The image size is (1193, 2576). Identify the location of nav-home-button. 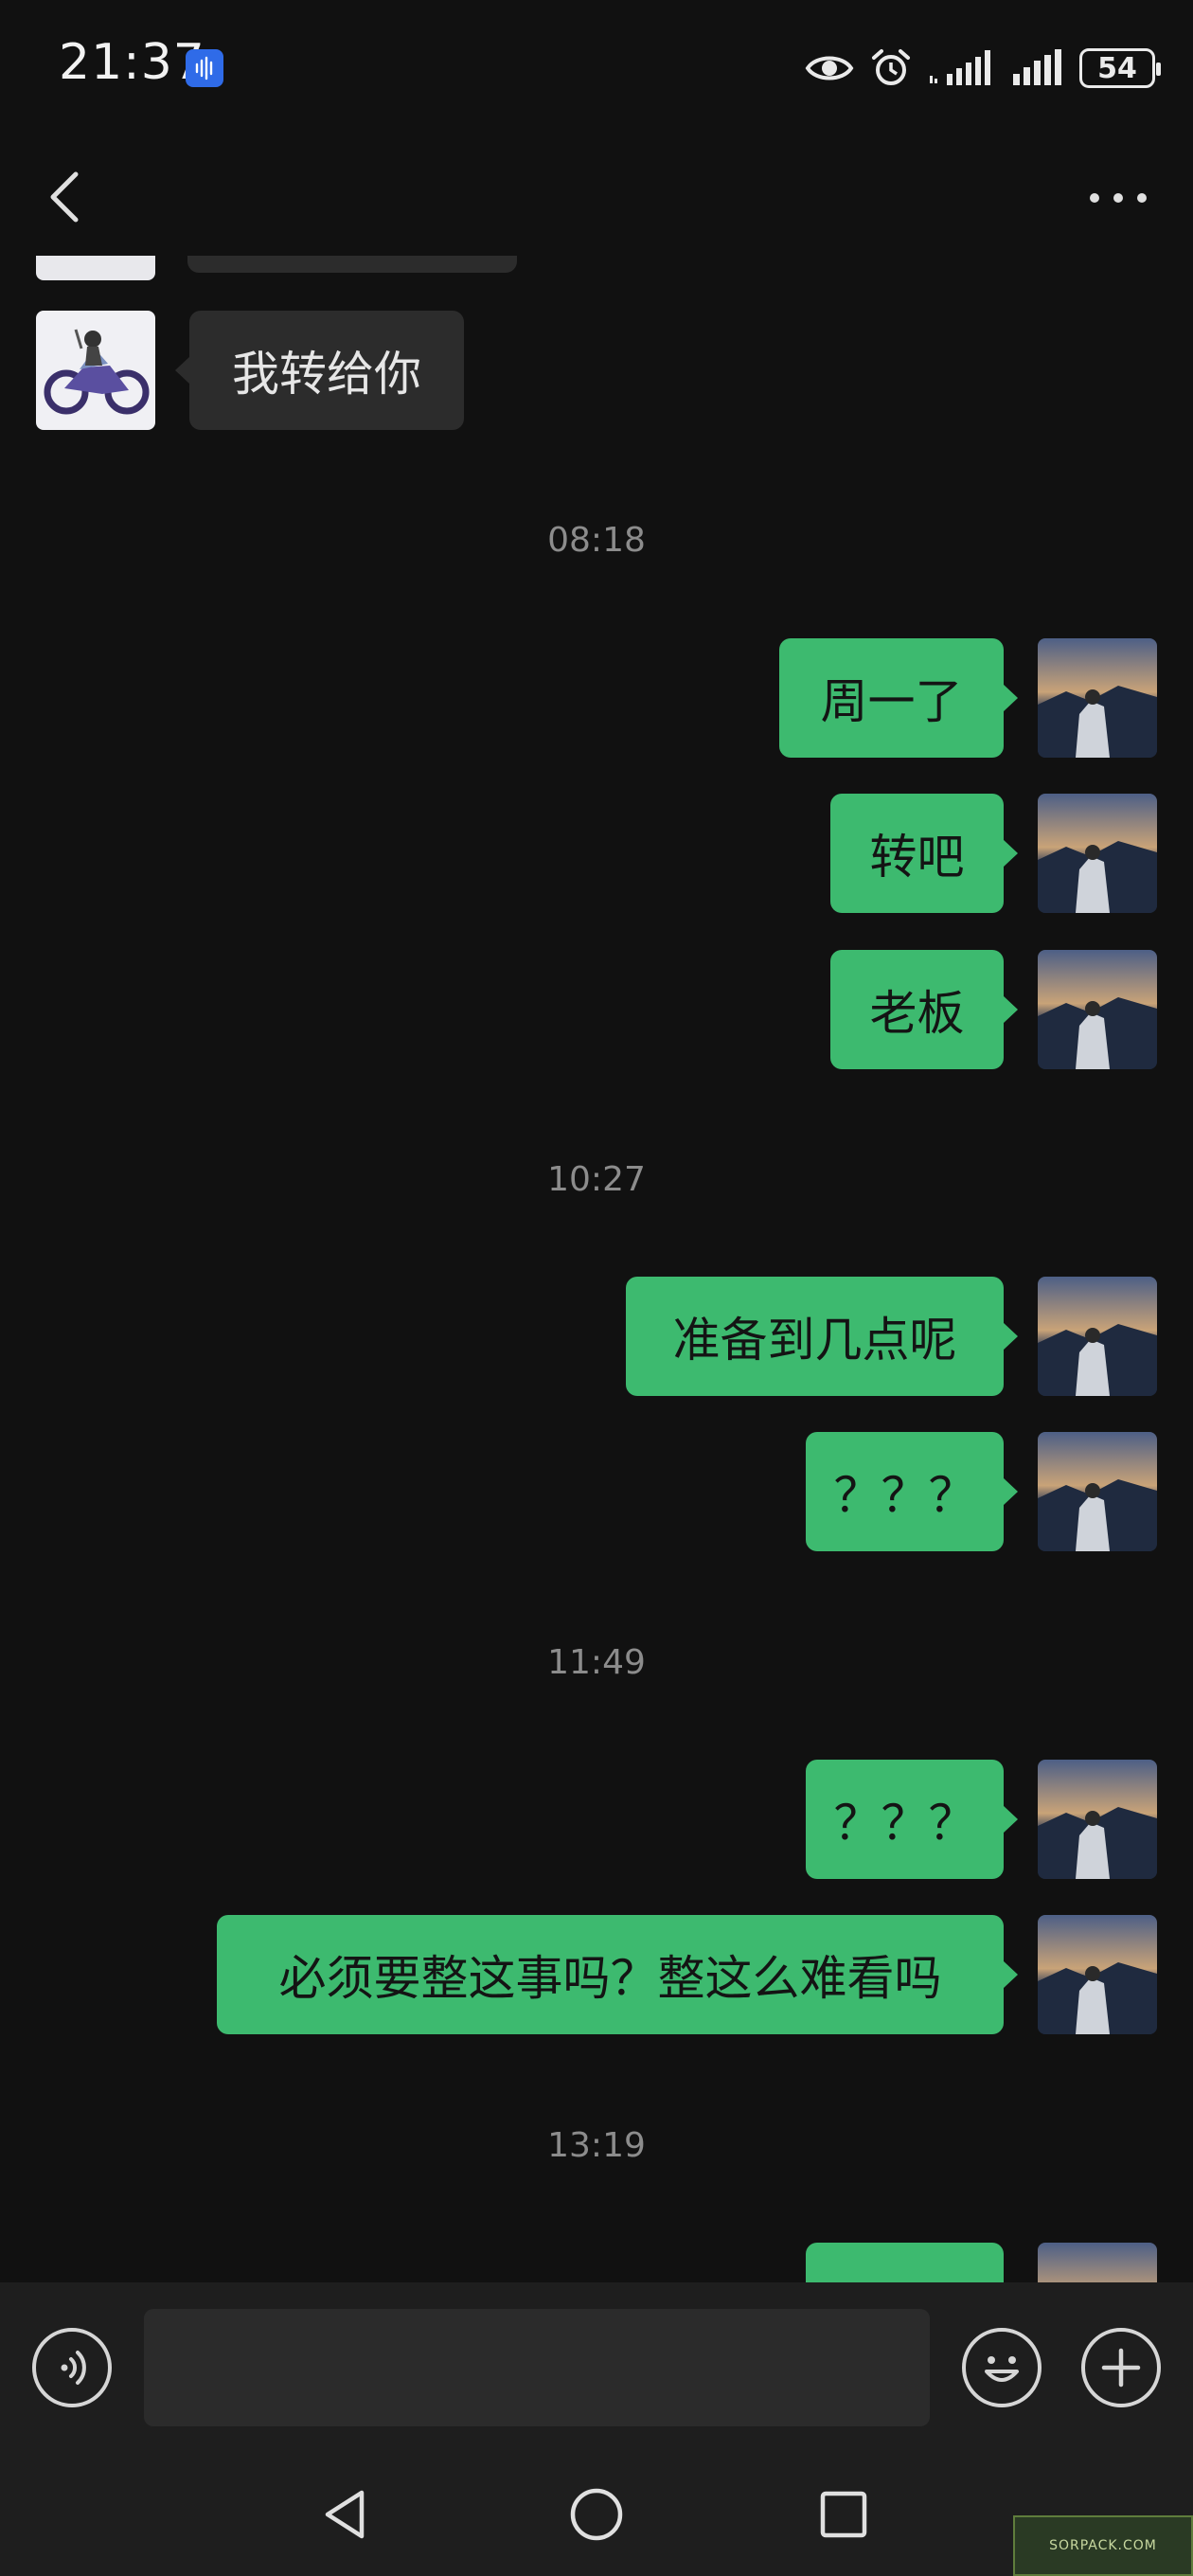
(596, 2514).